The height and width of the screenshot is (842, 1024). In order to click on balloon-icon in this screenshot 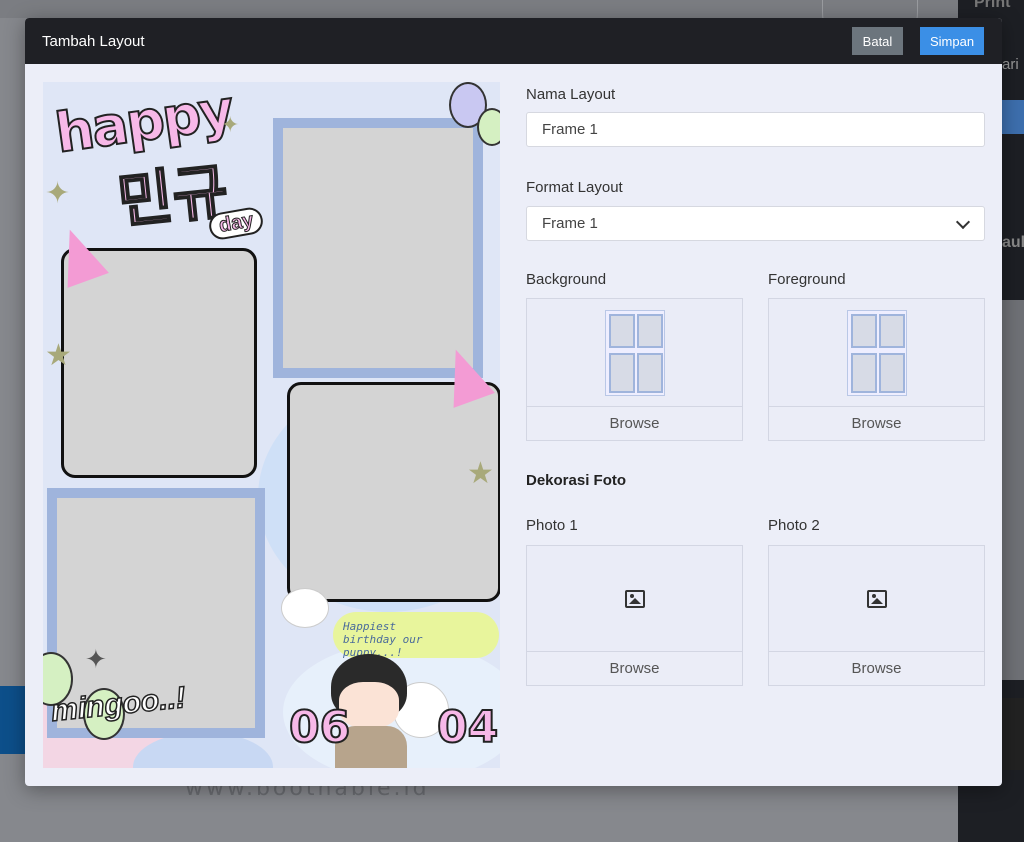, I will do `click(488, 127)`.